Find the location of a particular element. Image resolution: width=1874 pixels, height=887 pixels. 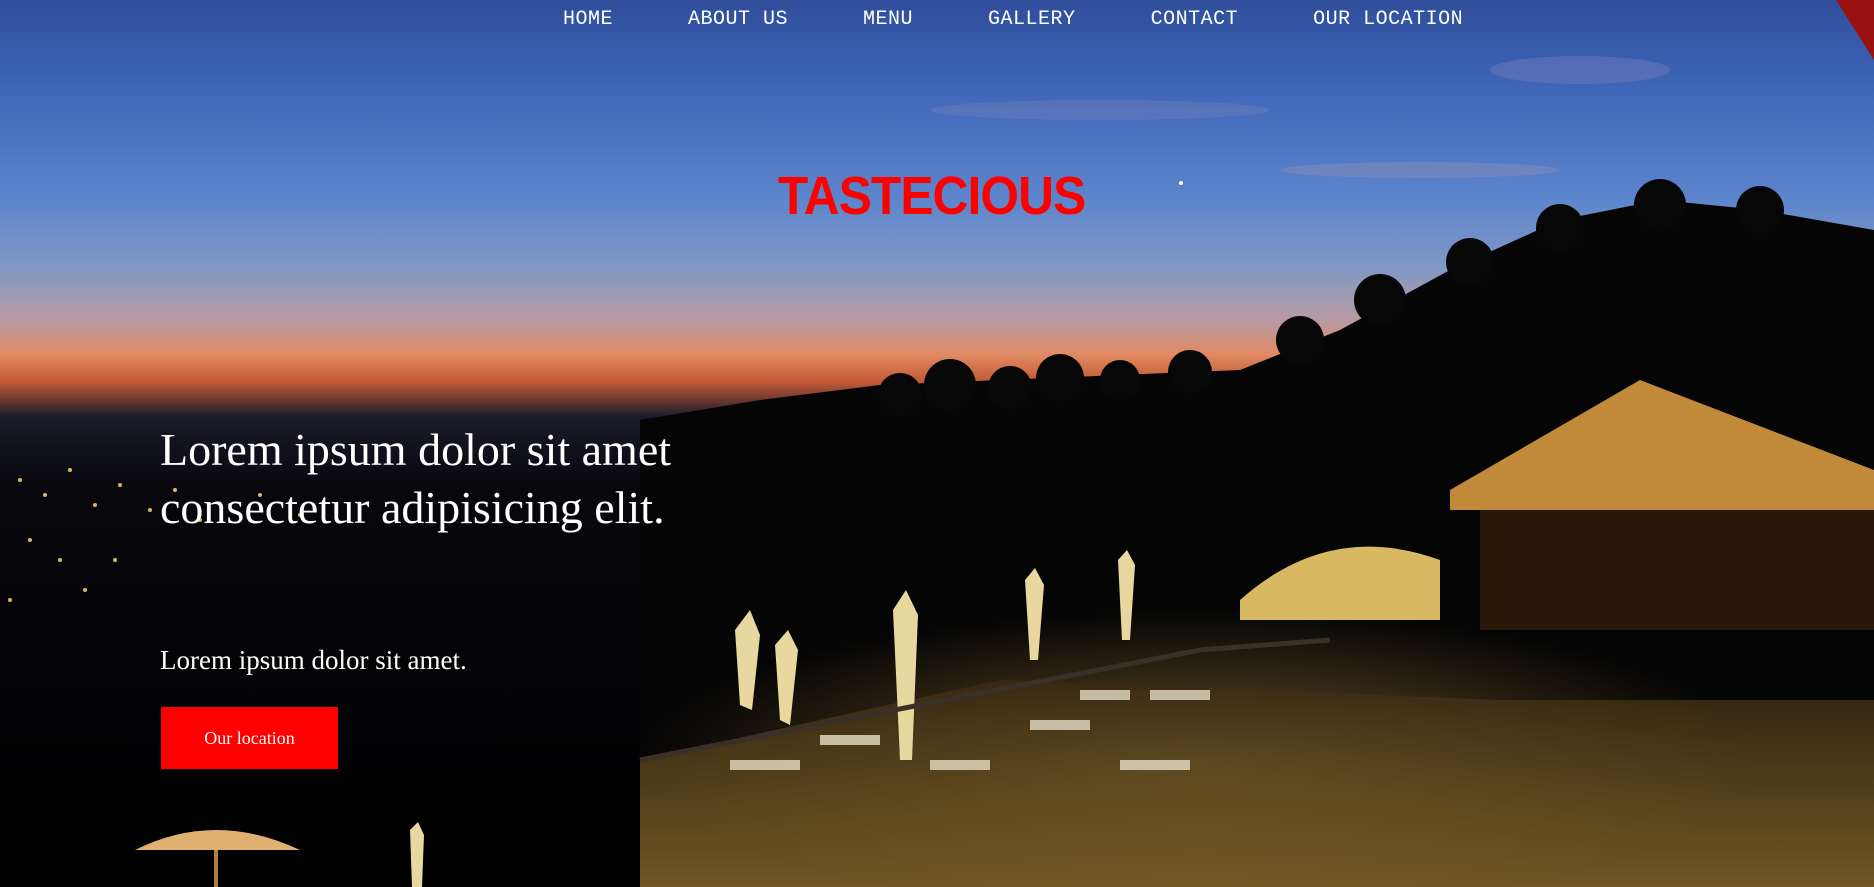

nav-item-gallery: GALLERY is located at coordinates (1032, 19).